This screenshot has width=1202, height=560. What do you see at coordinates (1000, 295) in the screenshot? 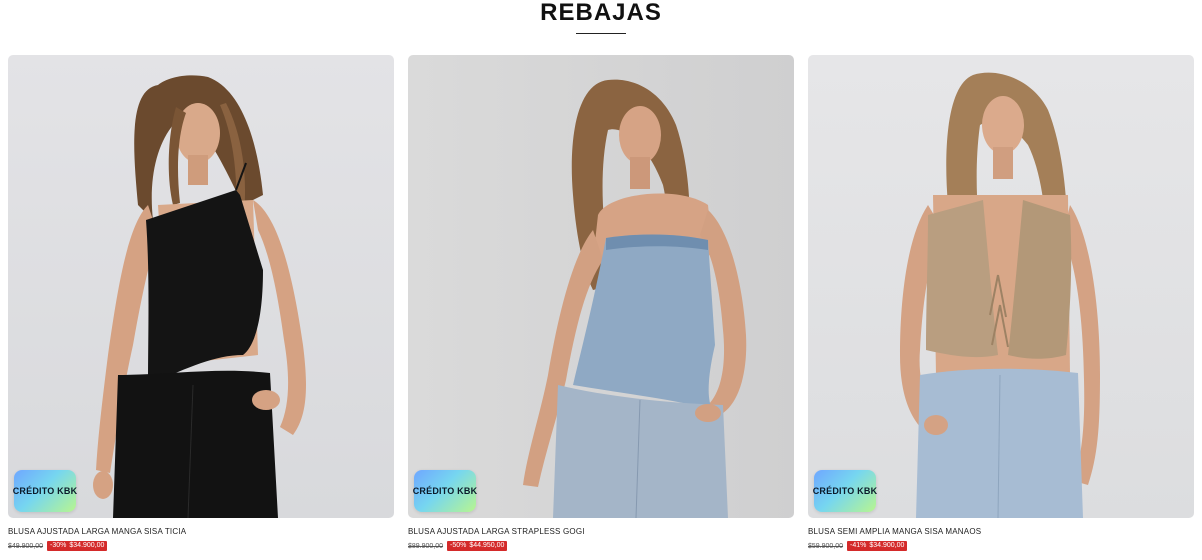
I see `product-photo-model-beige-vest` at bounding box center [1000, 295].